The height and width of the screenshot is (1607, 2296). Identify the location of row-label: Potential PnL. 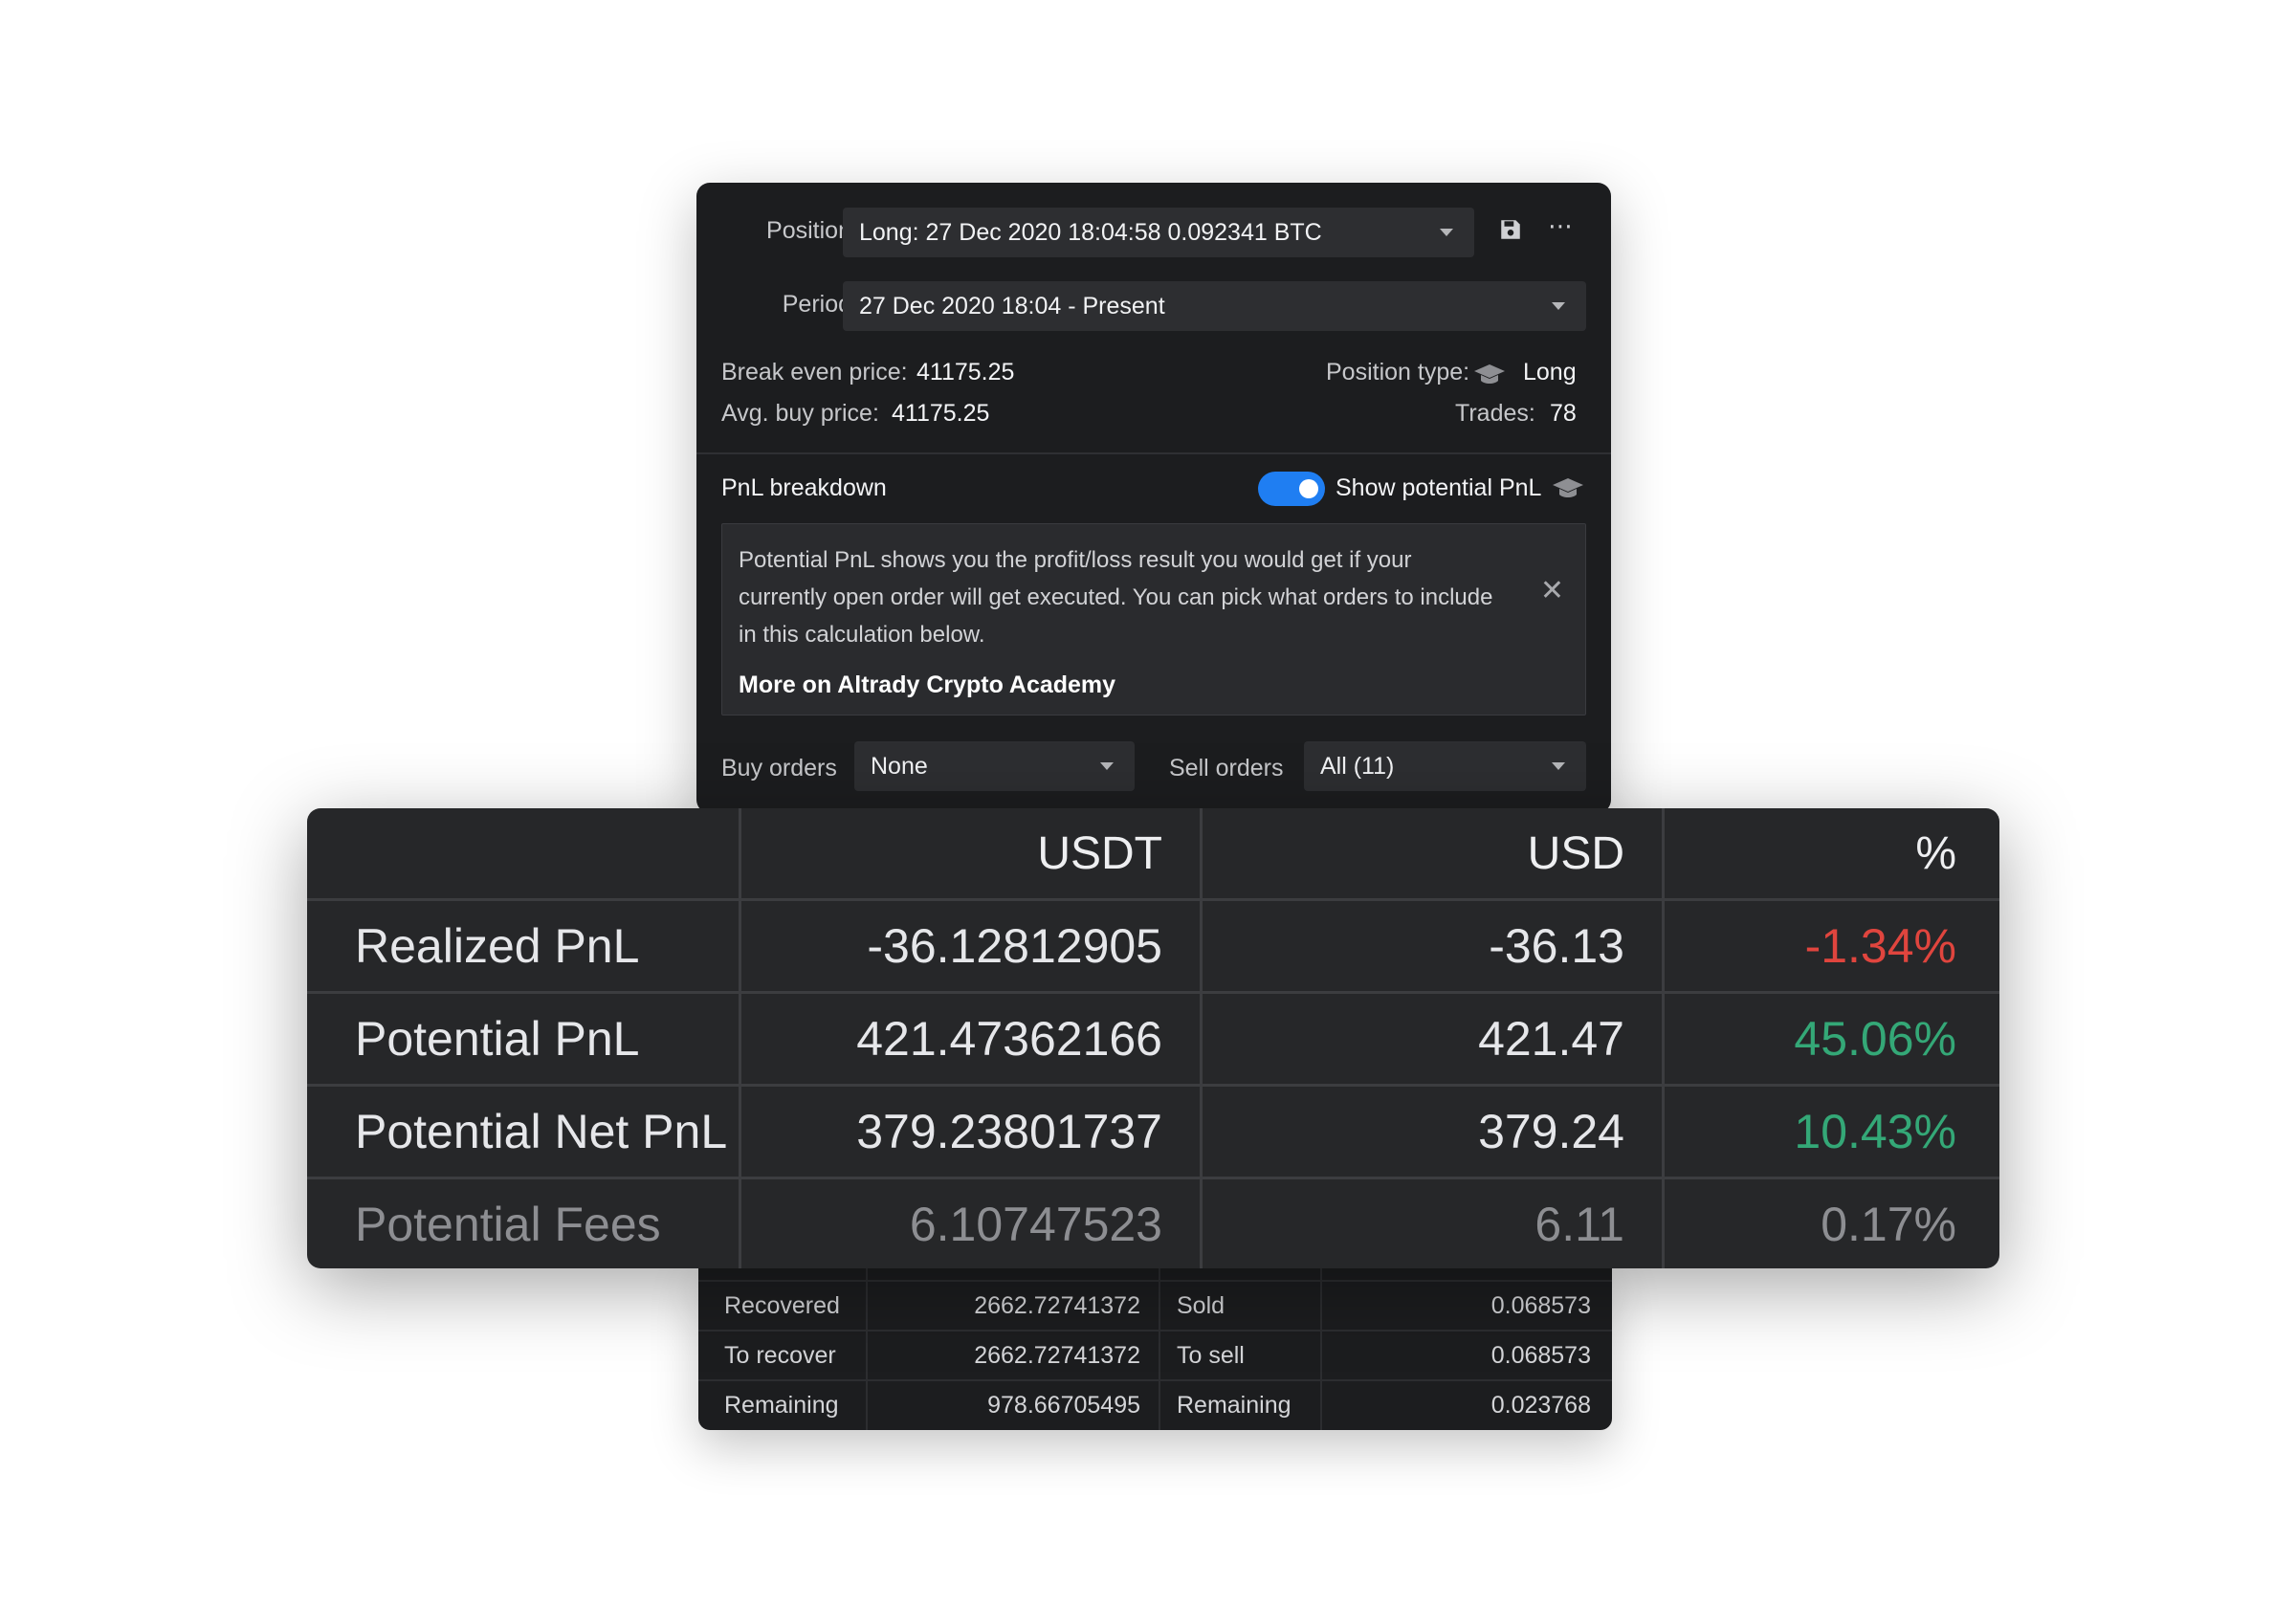
(497, 1039).